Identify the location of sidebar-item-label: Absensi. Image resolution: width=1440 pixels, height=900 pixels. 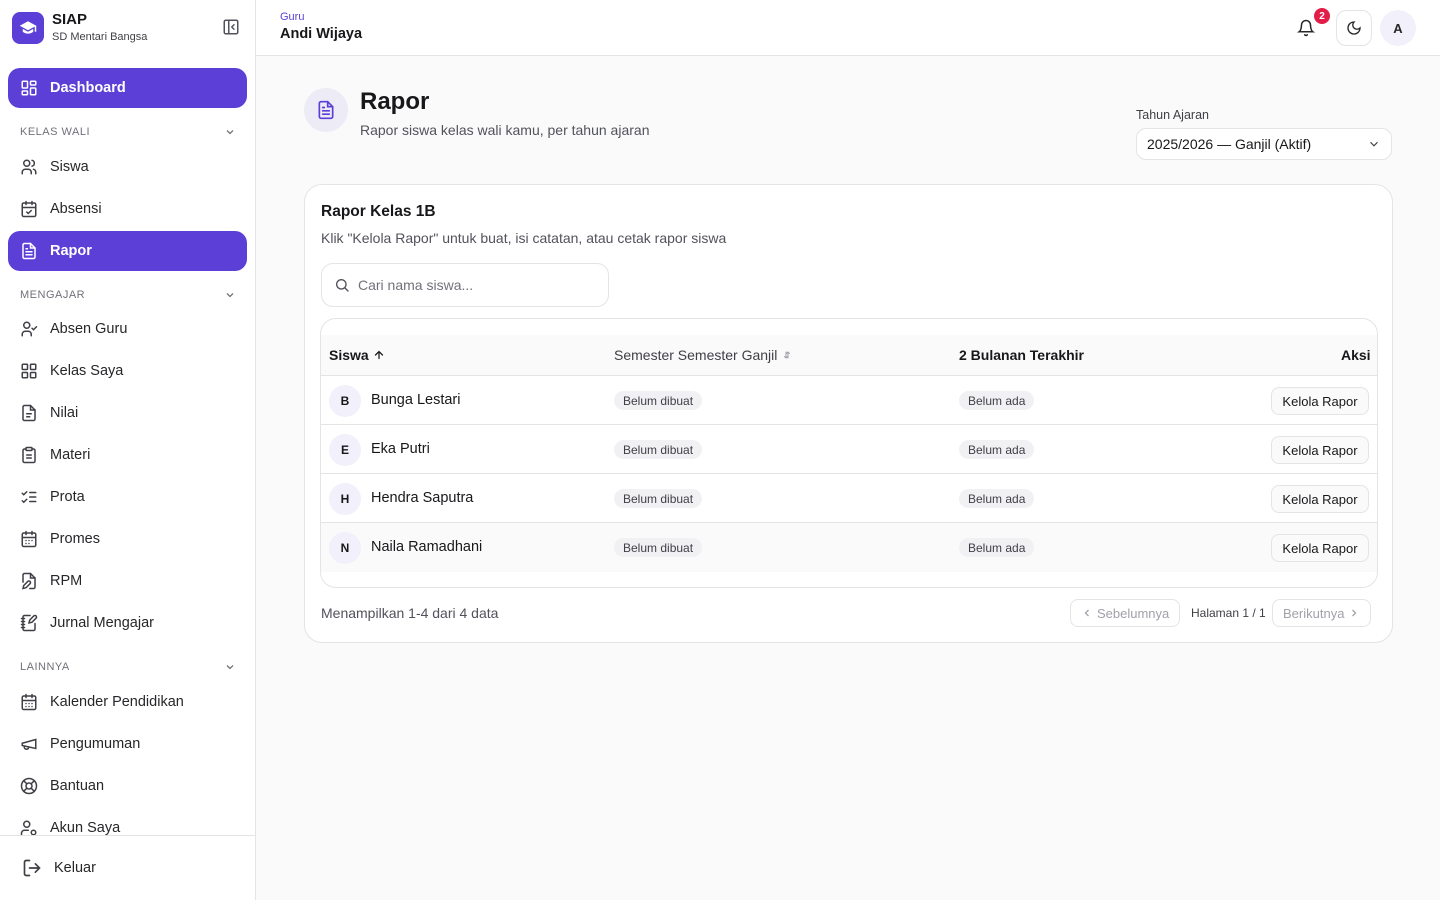
(76, 209).